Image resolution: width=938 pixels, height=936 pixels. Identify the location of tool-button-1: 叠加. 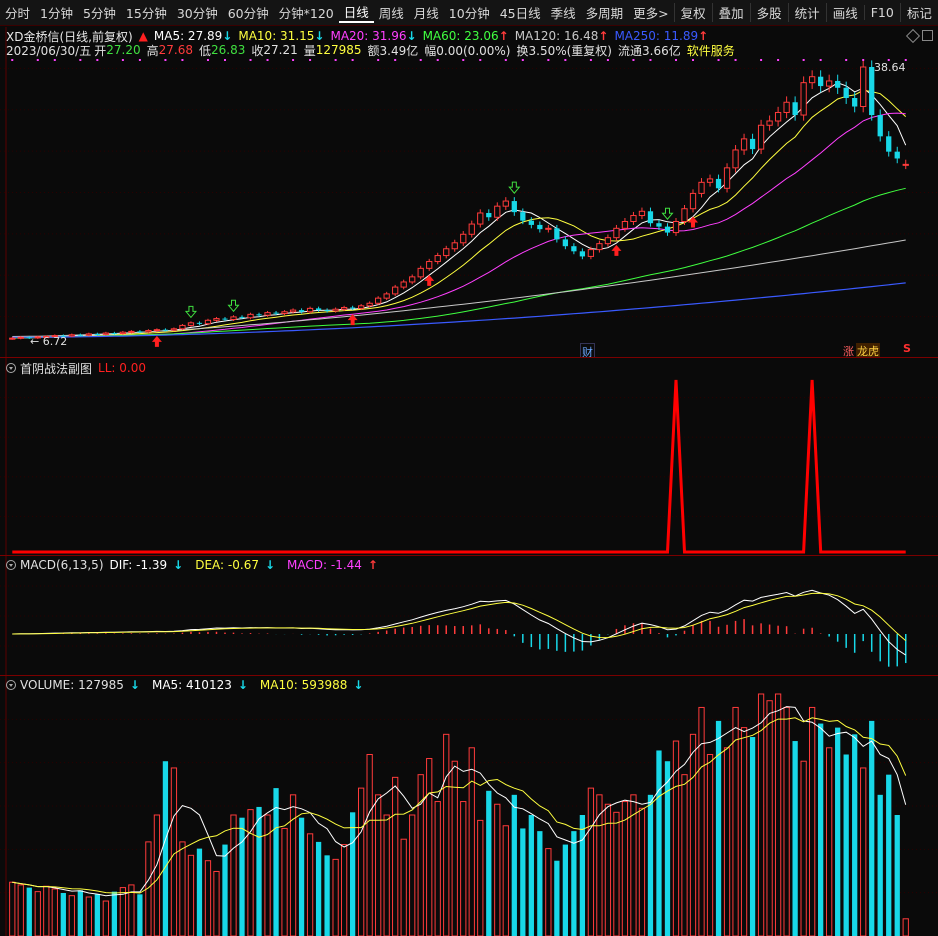
(730, 12).